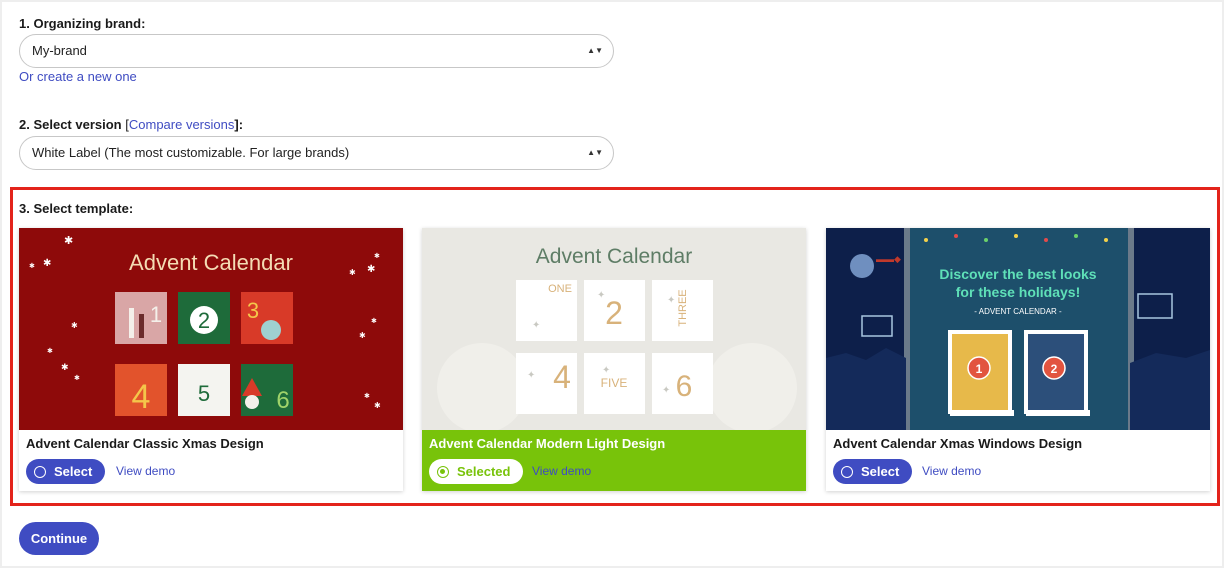  What do you see at coordinates (211, 329) in the screenshot?
I see `template-thumbnail-classic: ✱ ✱ ✱ ✱ ✱ ✱ ✱ ✱ ✱ ✱ ✱ ✱ ✱ ✱ Advent Calendar 1 2` at bounding box center [211, 329].